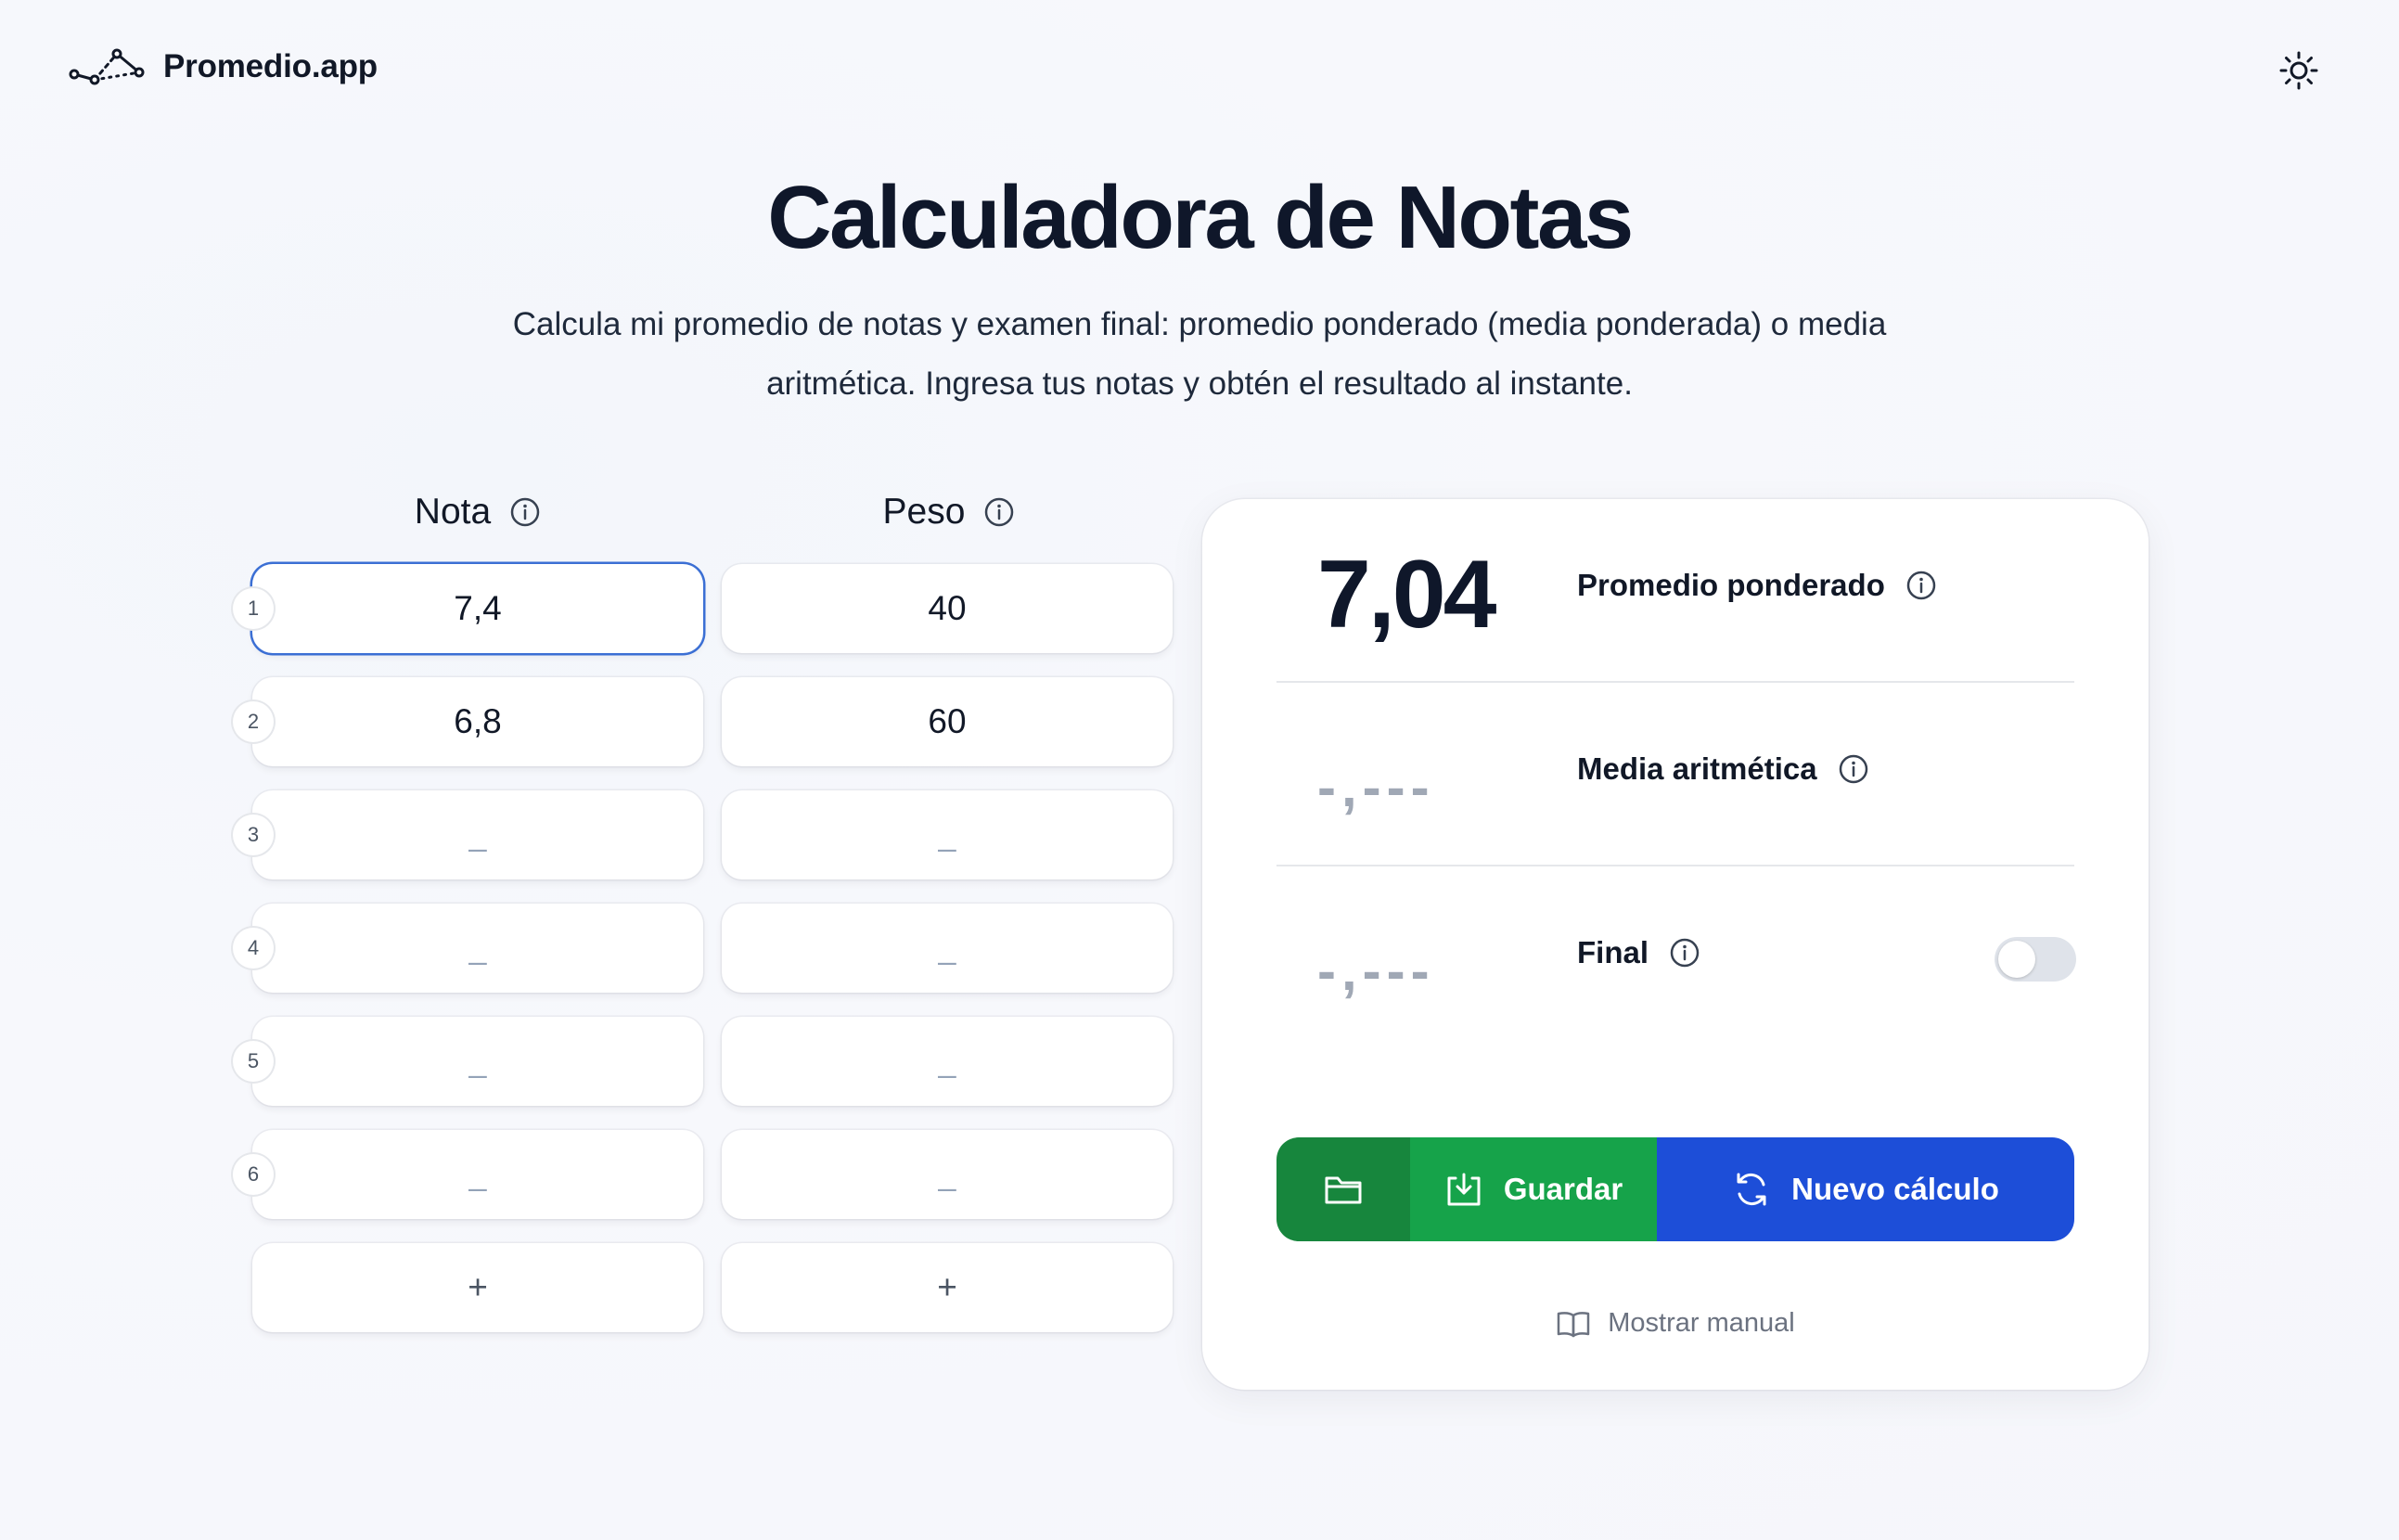 The image size is (2399, 1540). I want to click on weight-input-4: _, so click(948, 948).